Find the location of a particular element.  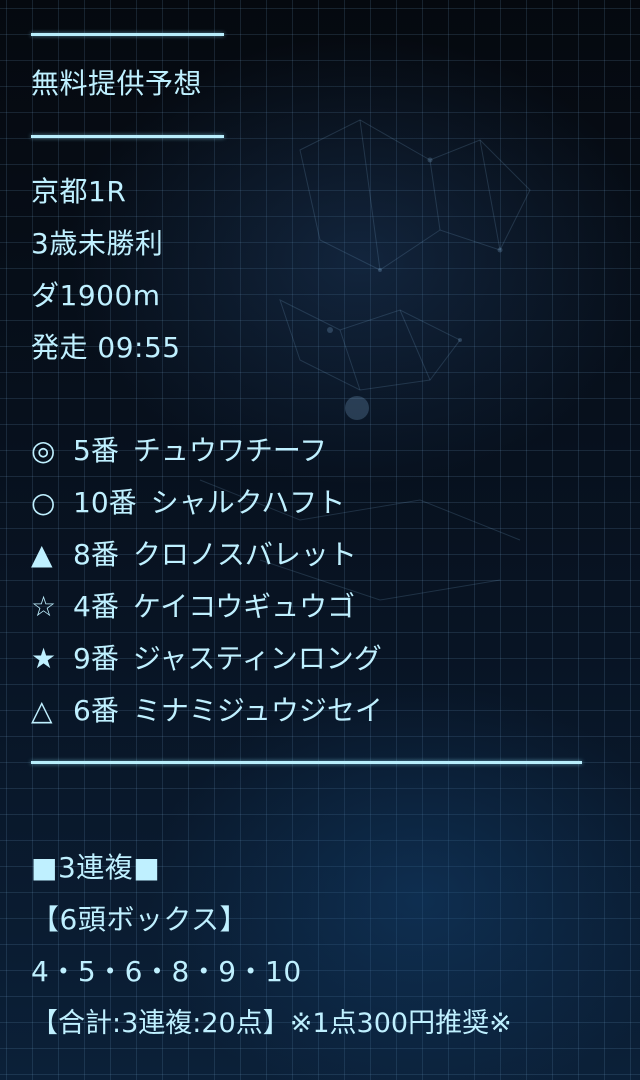

bet-format: 【6頭ボックス】 is located at coordinates (139, 919).